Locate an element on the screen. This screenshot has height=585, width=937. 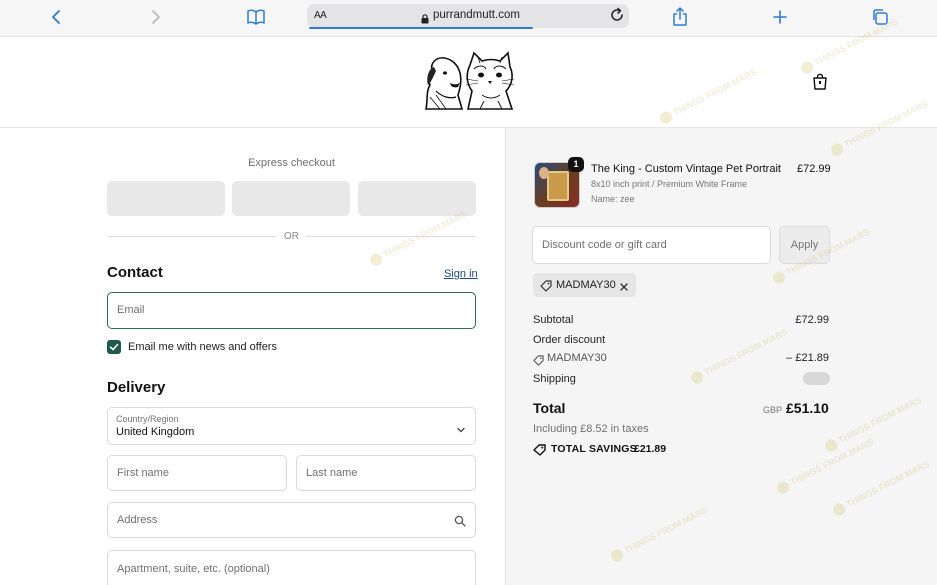
tag-icon is located at coordinates (546, 288).